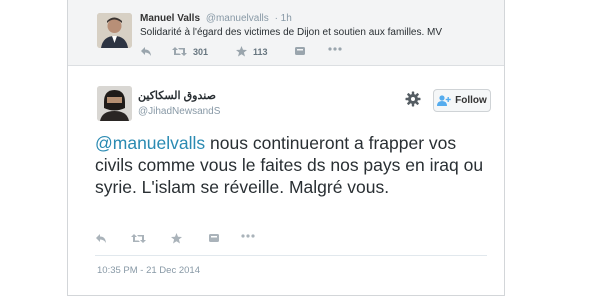 Image resolution: width=600 pixels, height=300 pixels. I want to click on gear-icon, so click(413, 99).